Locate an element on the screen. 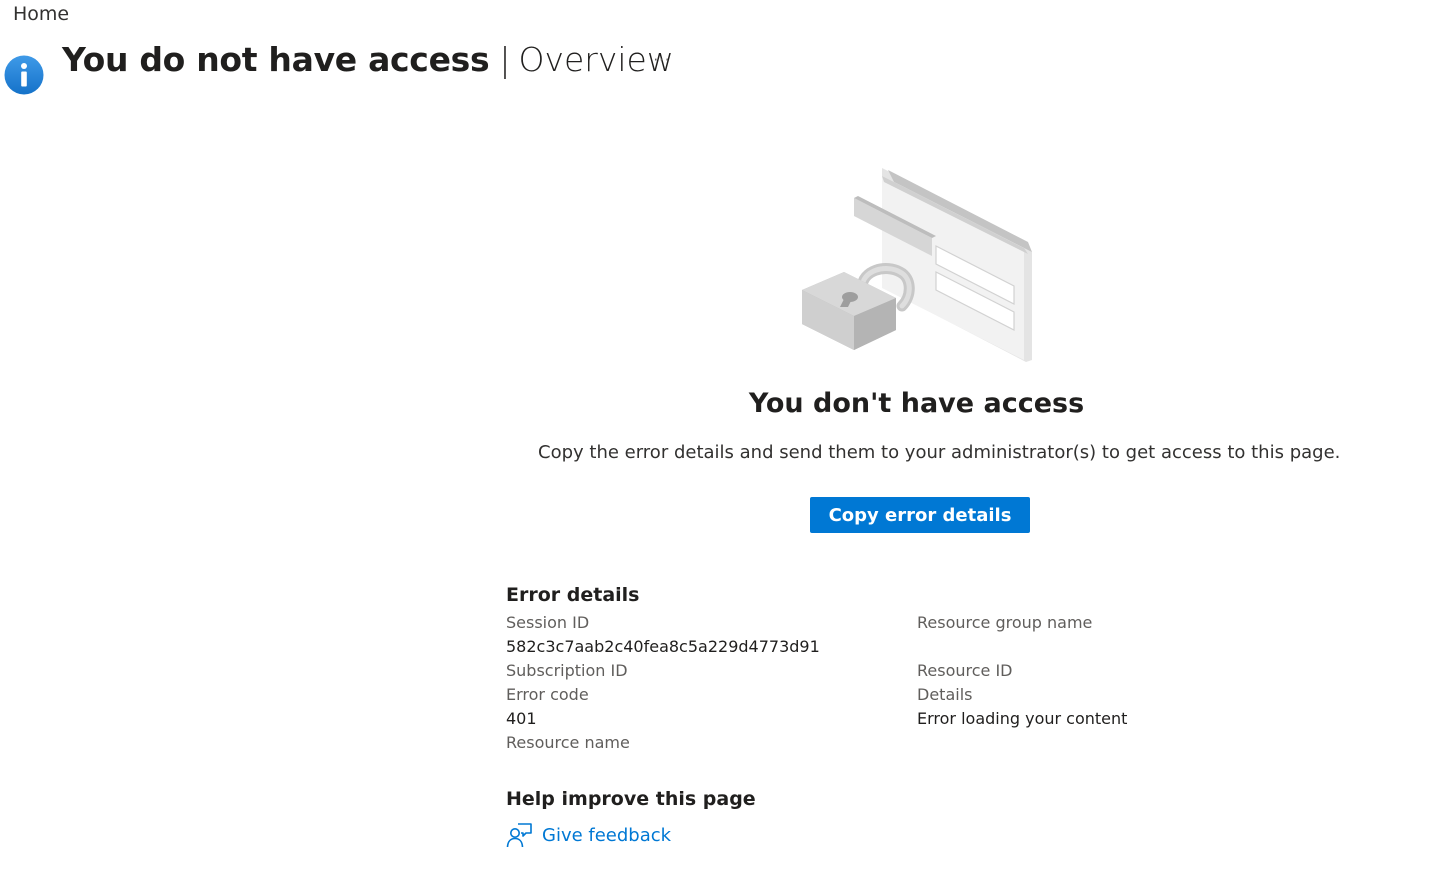 This screenshot has width=1447, height=870. empty-state-heading-text: You don't have access is located at coordinates (916, 403).